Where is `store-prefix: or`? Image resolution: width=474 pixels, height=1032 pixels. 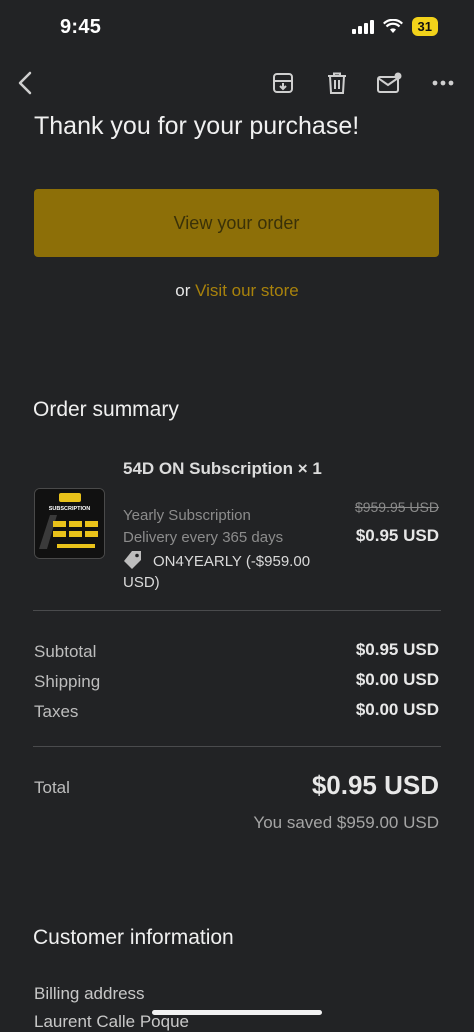 store-prefix: or is located at coordinates (183, 290).